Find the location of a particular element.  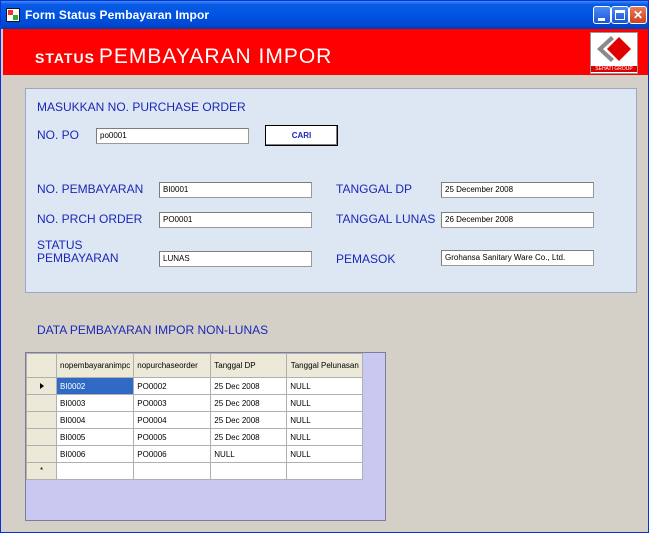

search-heading: MASUKKAN NO. PURCHASE ORDER is located at coordinates (141, 107).